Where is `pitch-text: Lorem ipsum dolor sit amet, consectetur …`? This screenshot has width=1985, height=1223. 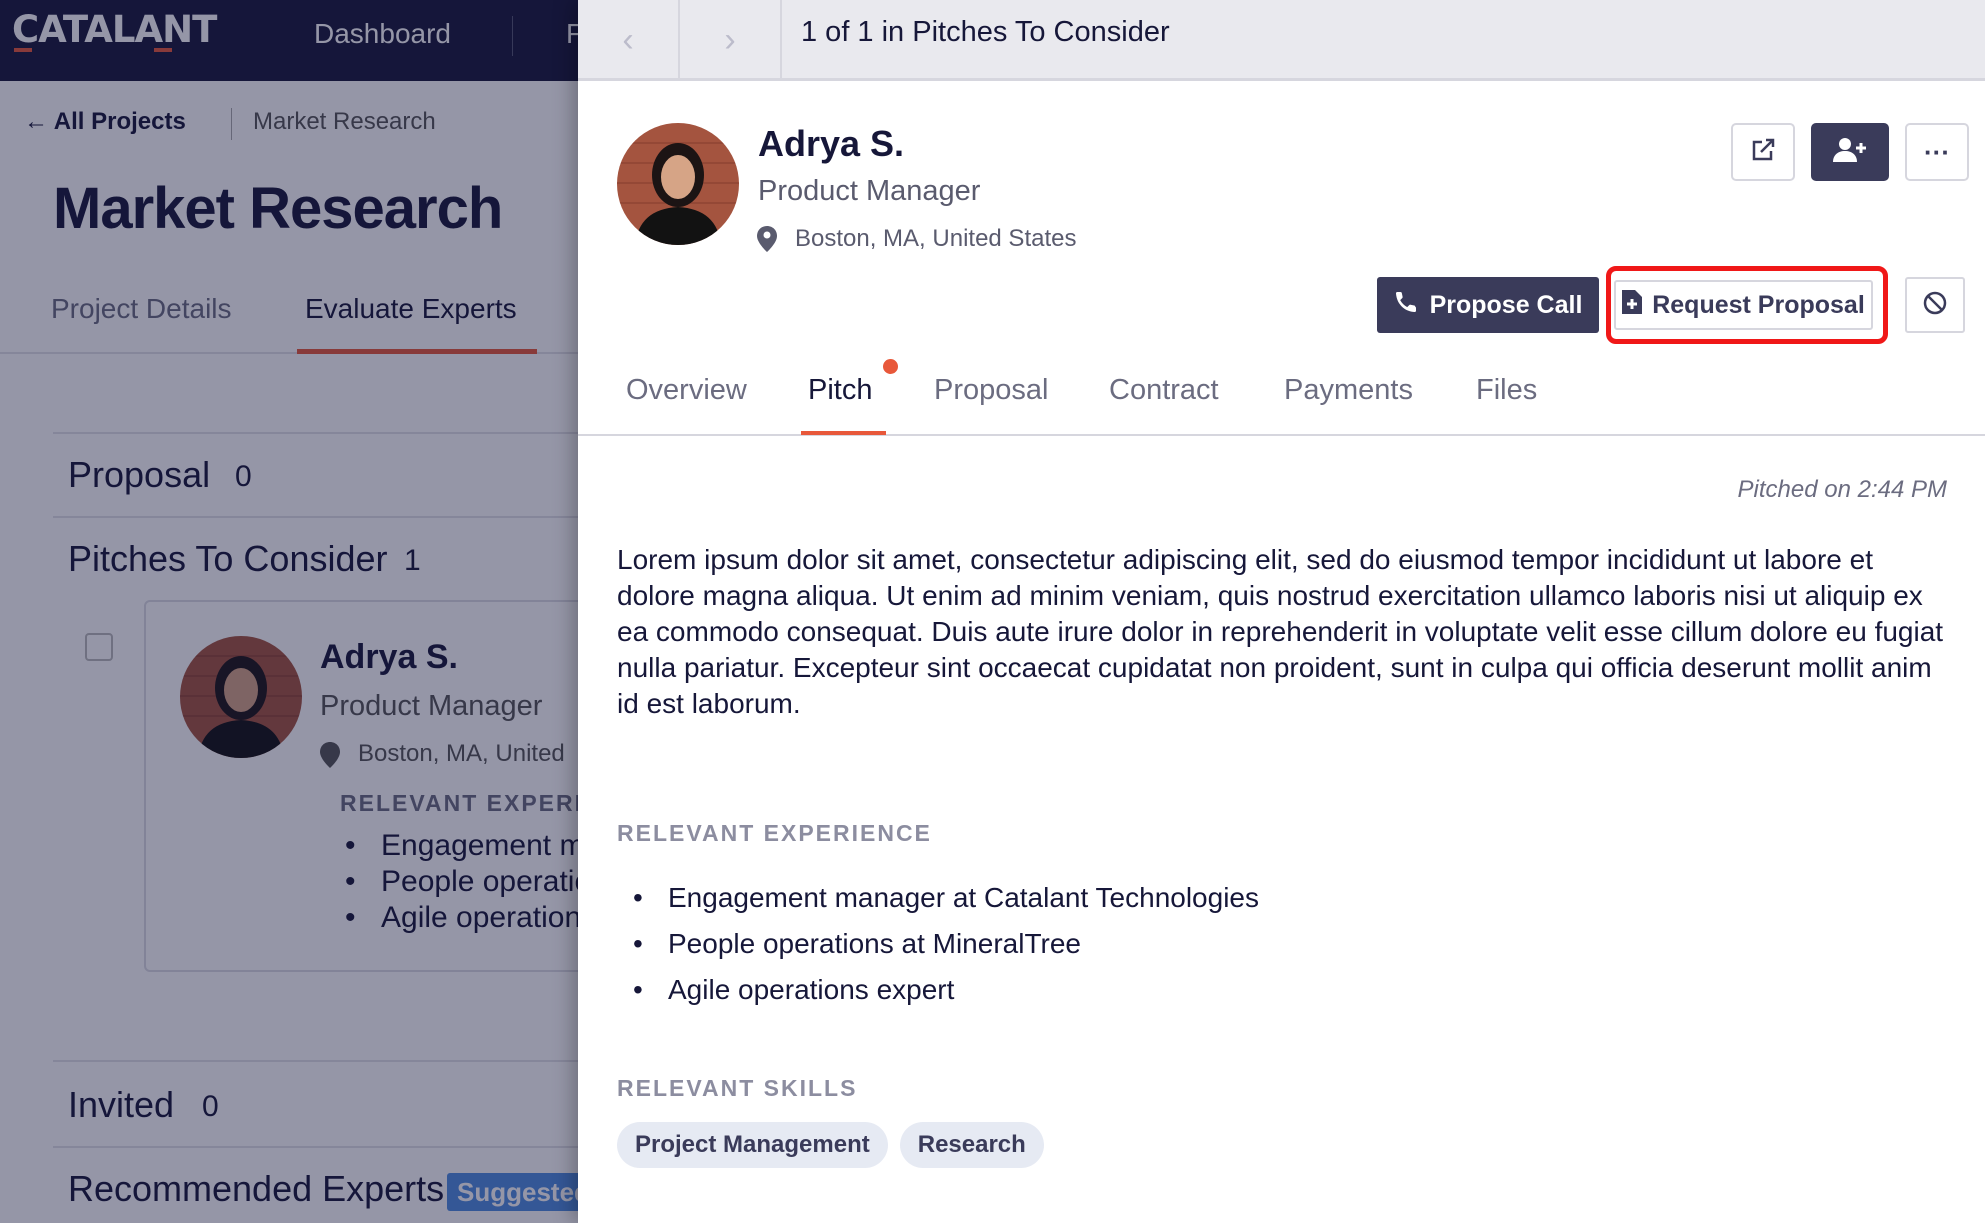
pitch-text: Lorem ipsum dolor sit amet, consectetur … is located at coordinates (1280, 631).